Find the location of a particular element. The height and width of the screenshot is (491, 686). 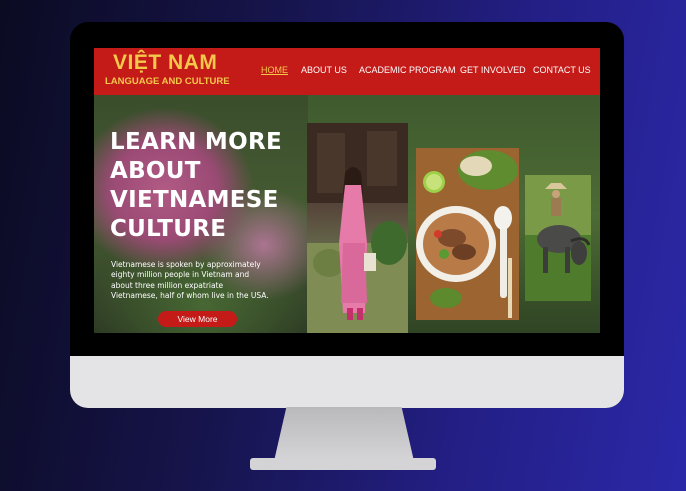

hero-heading: LEARN MORE ABOUT VIETNAMESE CULTURE is located at coordinates (210, 186).